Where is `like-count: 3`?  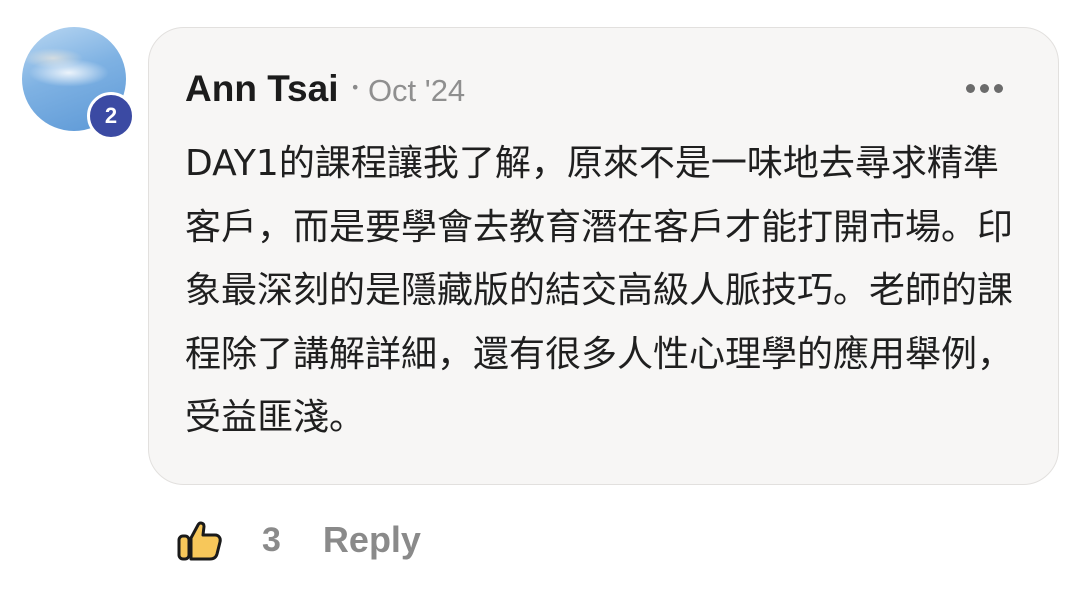 like-count: 3 is located at coordinates (271, 539).